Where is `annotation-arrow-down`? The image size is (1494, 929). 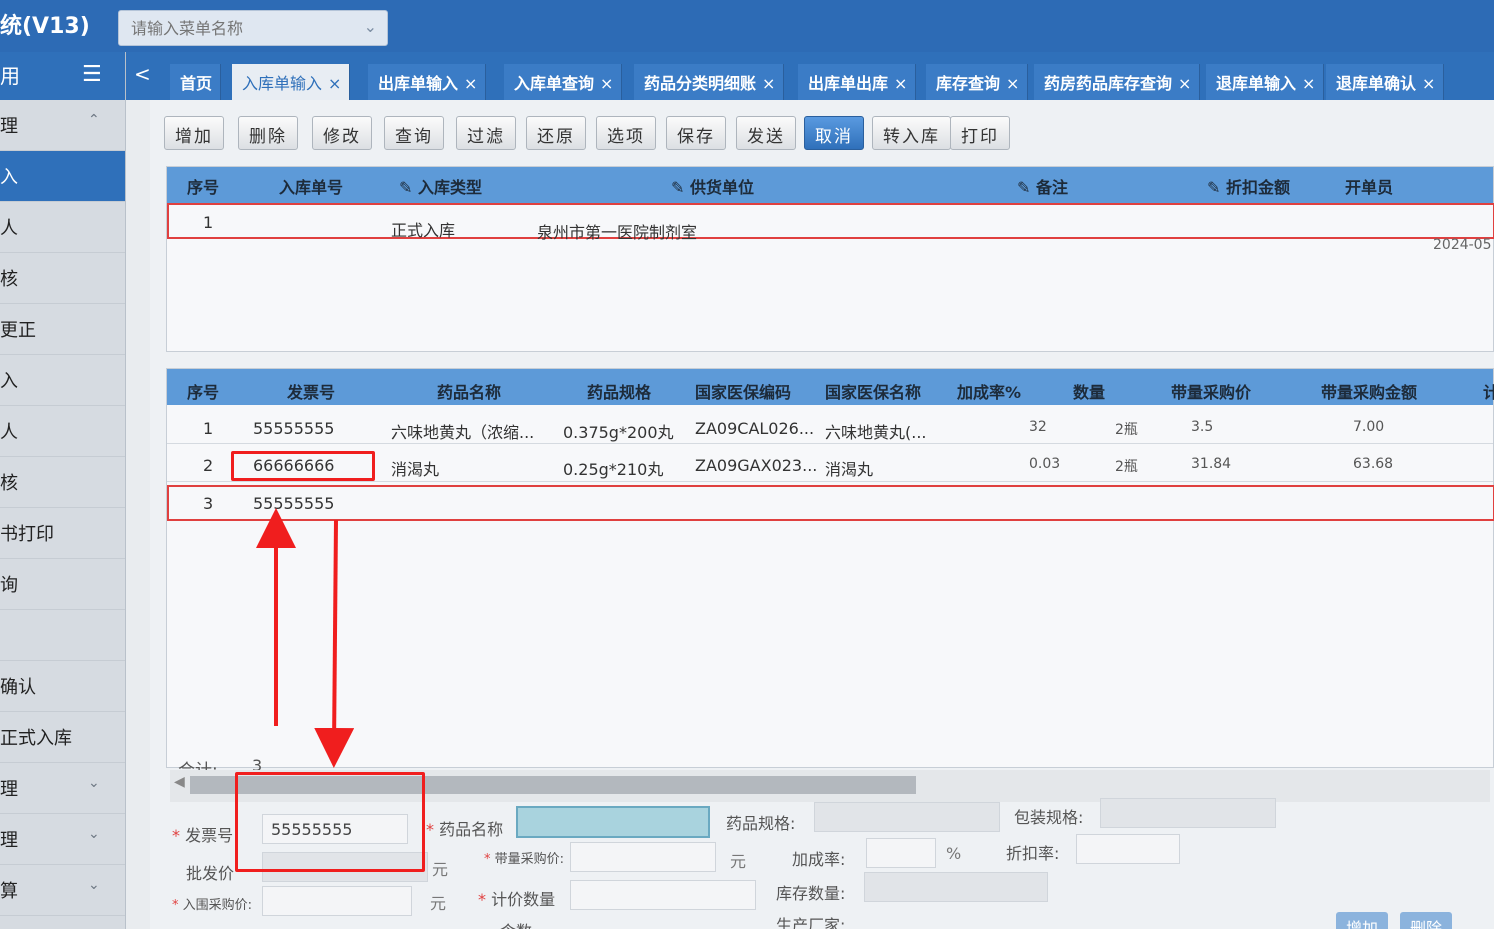 annotation-arrow-down is located at coordinates (334, 643).